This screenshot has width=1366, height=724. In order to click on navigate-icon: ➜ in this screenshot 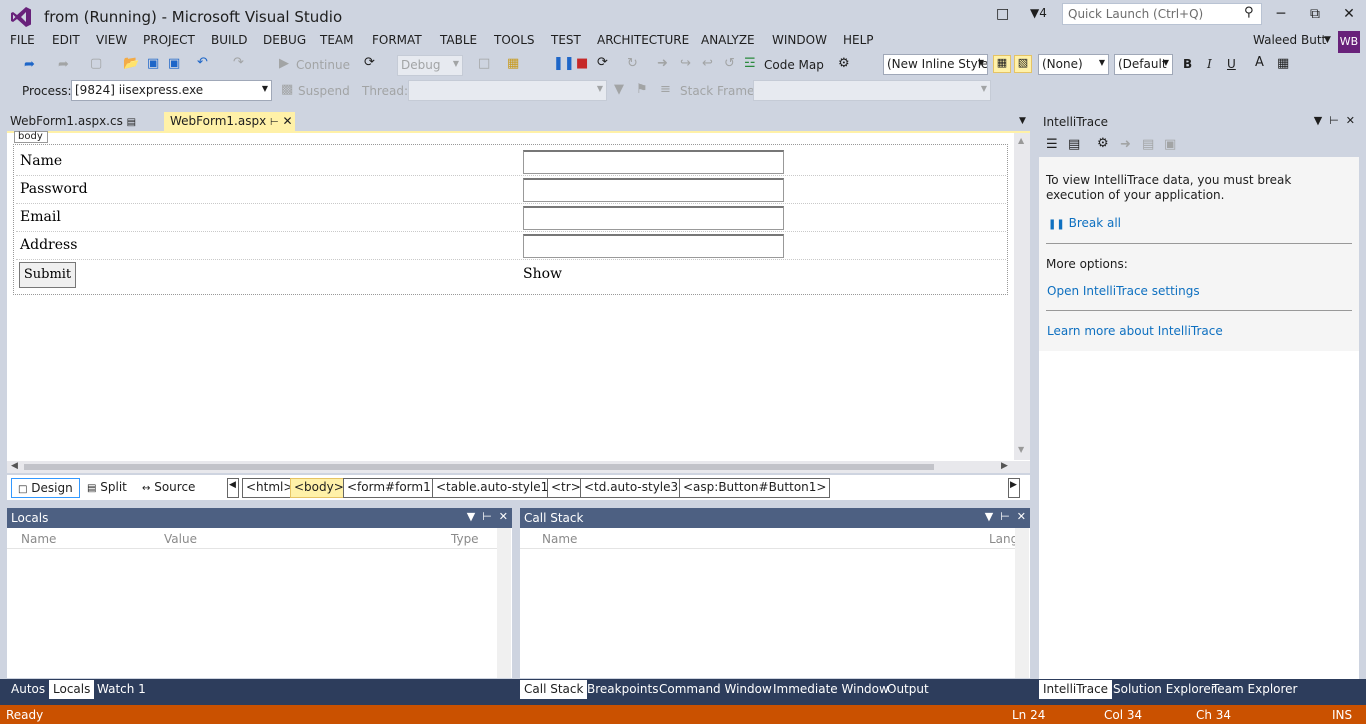, I will do `click(1125, 144)`.